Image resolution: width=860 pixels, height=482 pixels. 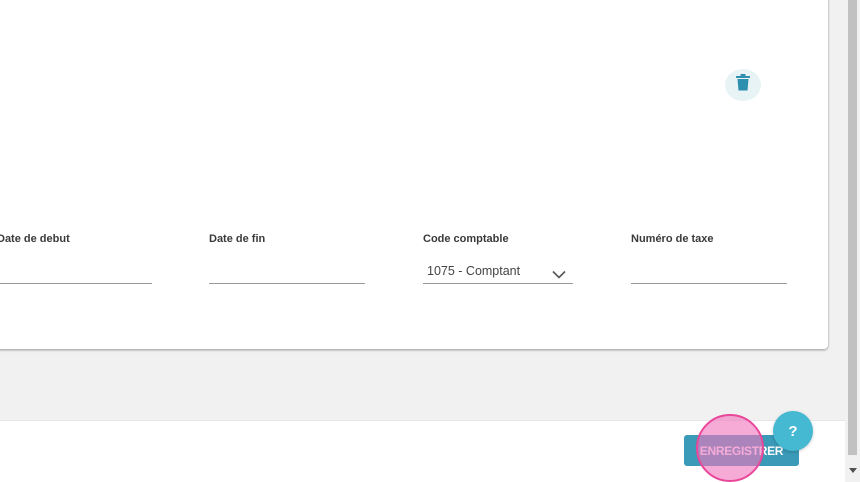 I want to click on code-comptable-field: Code comptable 1075 - Comptant, so click(x=498, y=258).